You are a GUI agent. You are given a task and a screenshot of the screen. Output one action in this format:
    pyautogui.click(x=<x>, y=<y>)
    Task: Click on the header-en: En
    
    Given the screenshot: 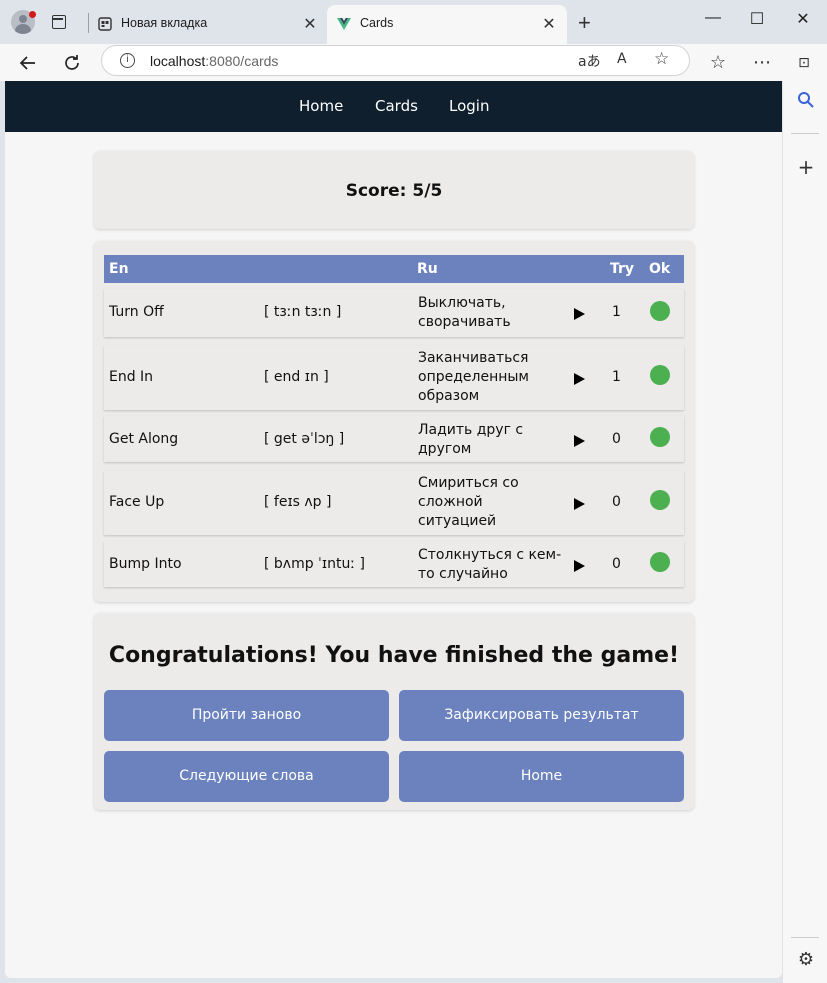 What is the action you would take?
    pyautogui.click(x=119, y=269)
    